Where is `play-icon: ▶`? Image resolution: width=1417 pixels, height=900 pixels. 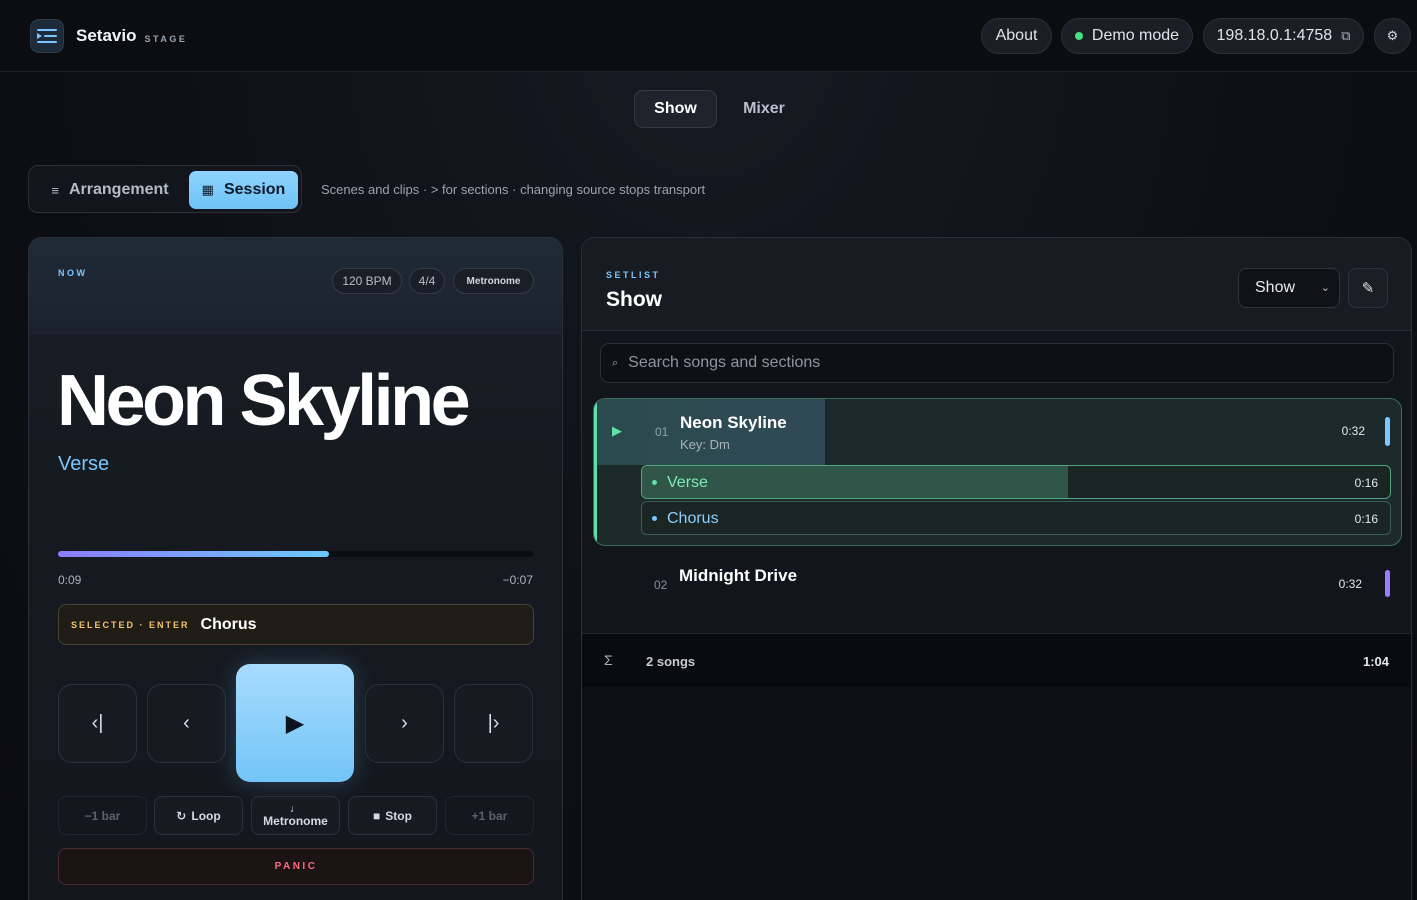
play-icon: ▶ is located at coordinates (295, 723).